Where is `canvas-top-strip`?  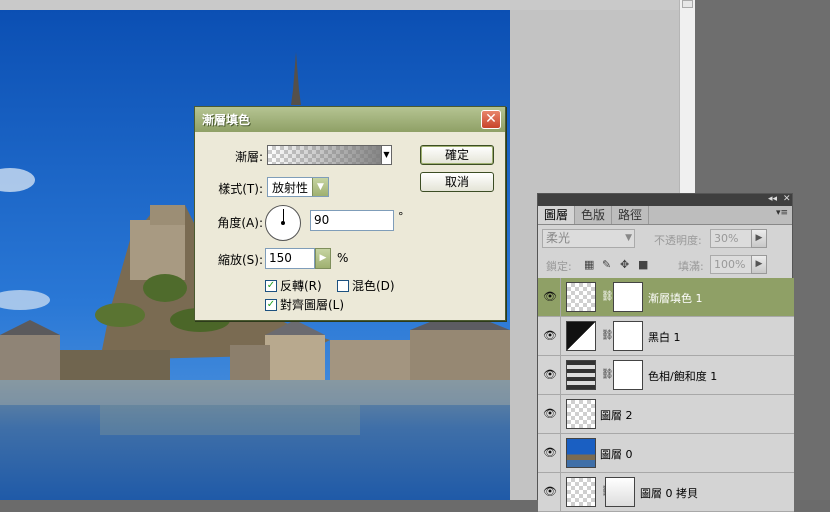
canvas-top-strip is located at coordinates (347, 5).